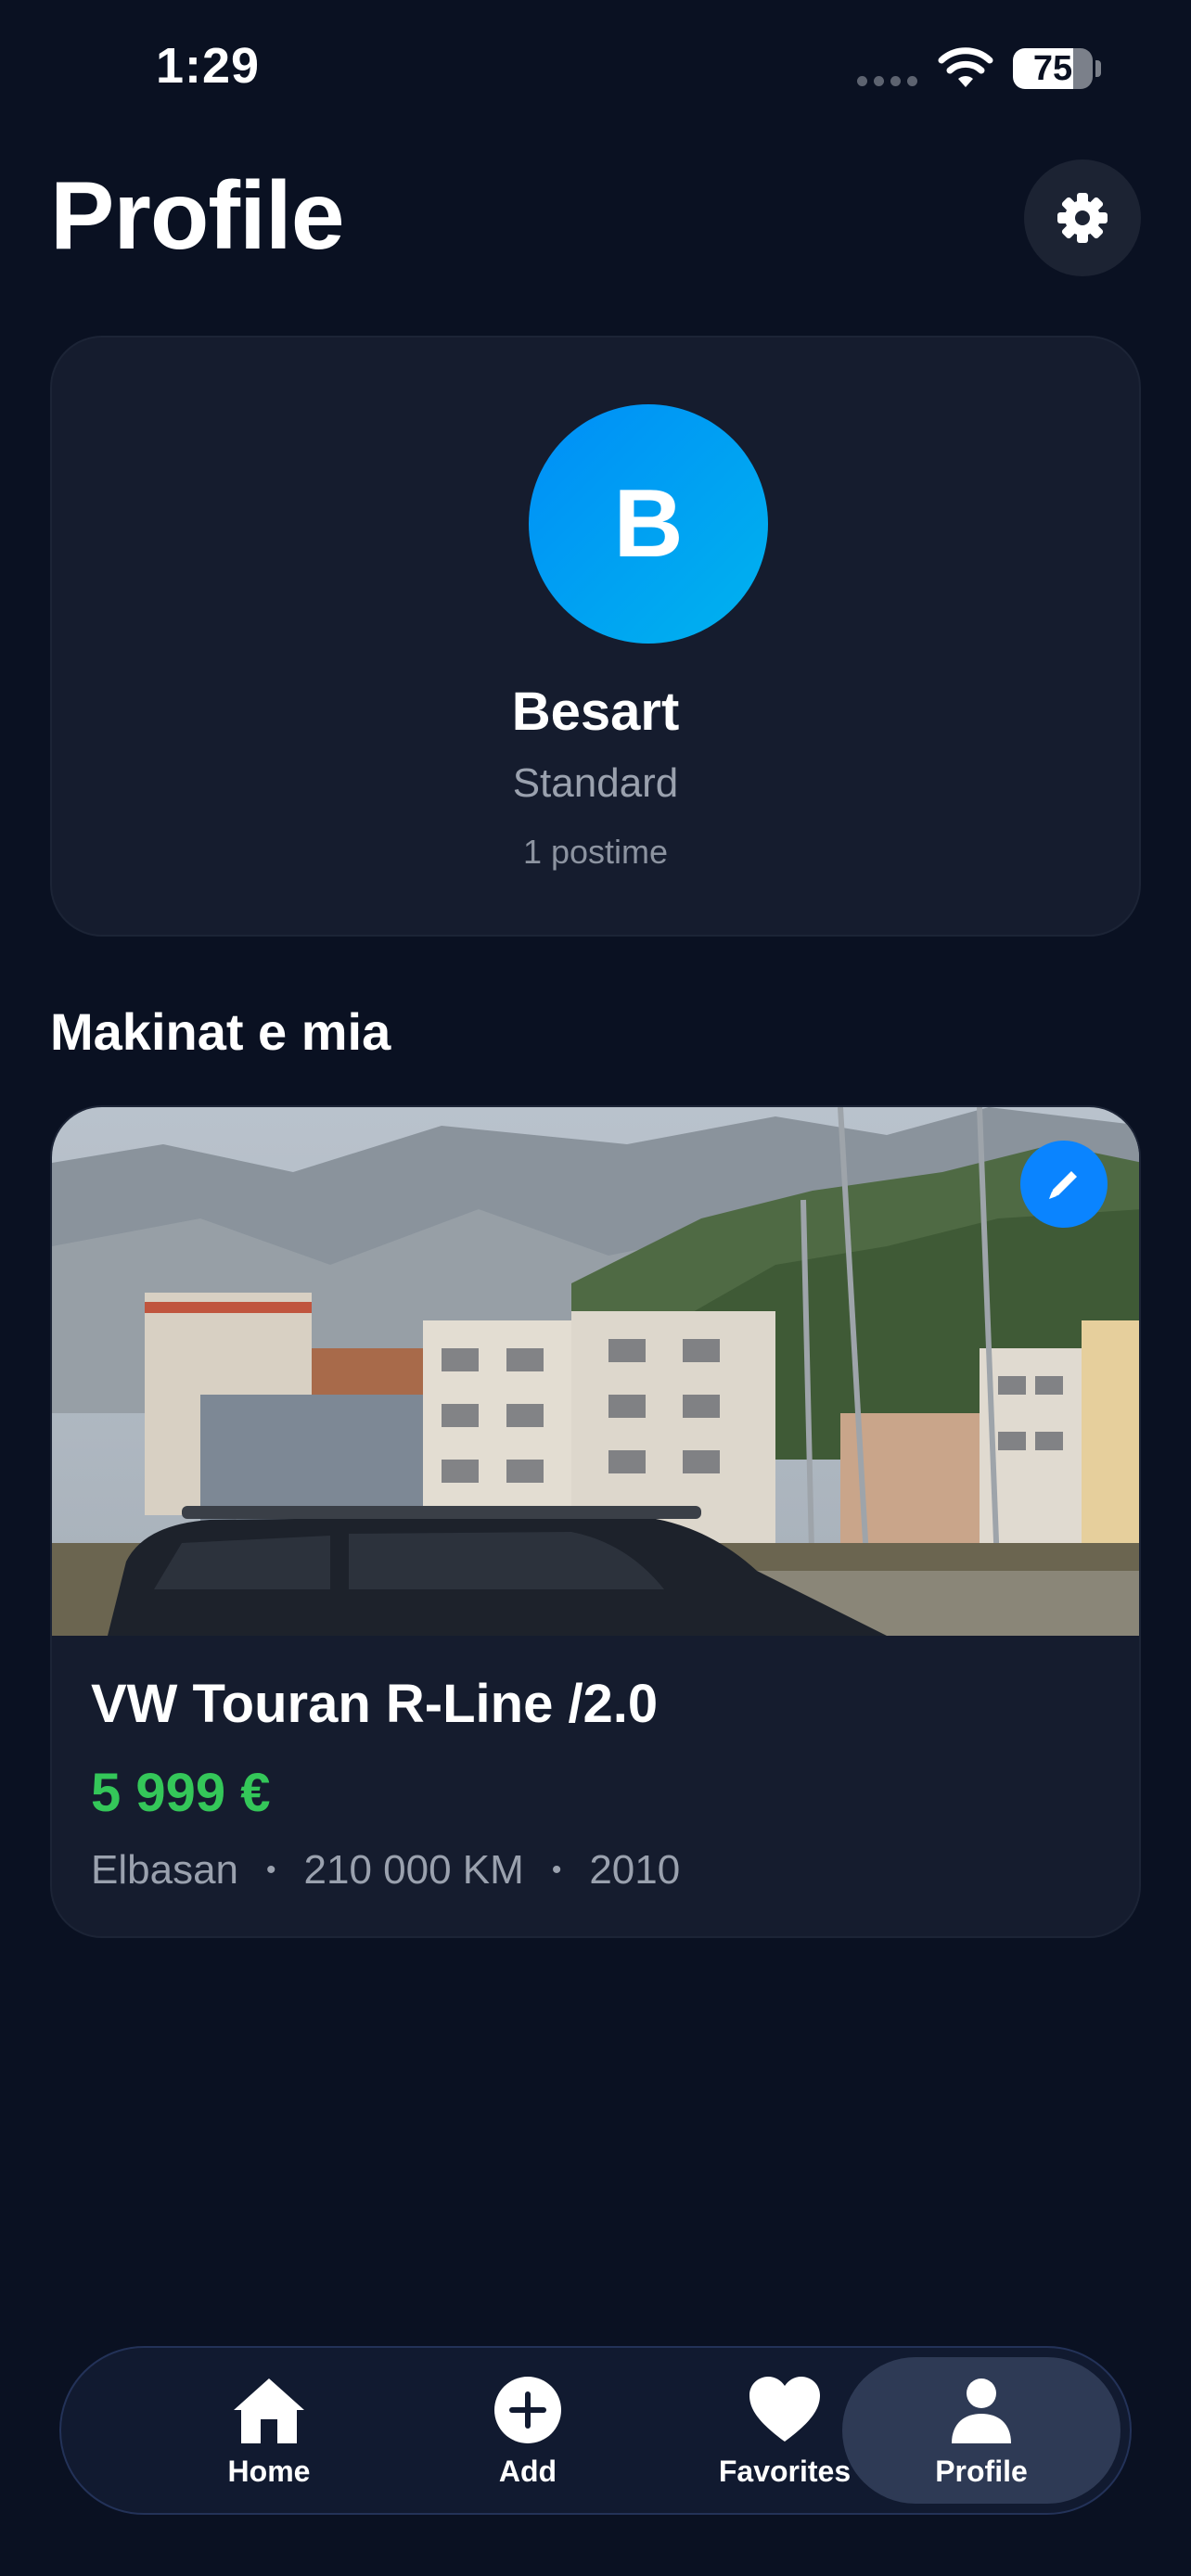 The height and width of the screenshot is (2576, 1191). What do you see at coordinates (165, 1870) in the screenshot?
I see `listing-location: Elbasan` at bounding box center [165, 1870].